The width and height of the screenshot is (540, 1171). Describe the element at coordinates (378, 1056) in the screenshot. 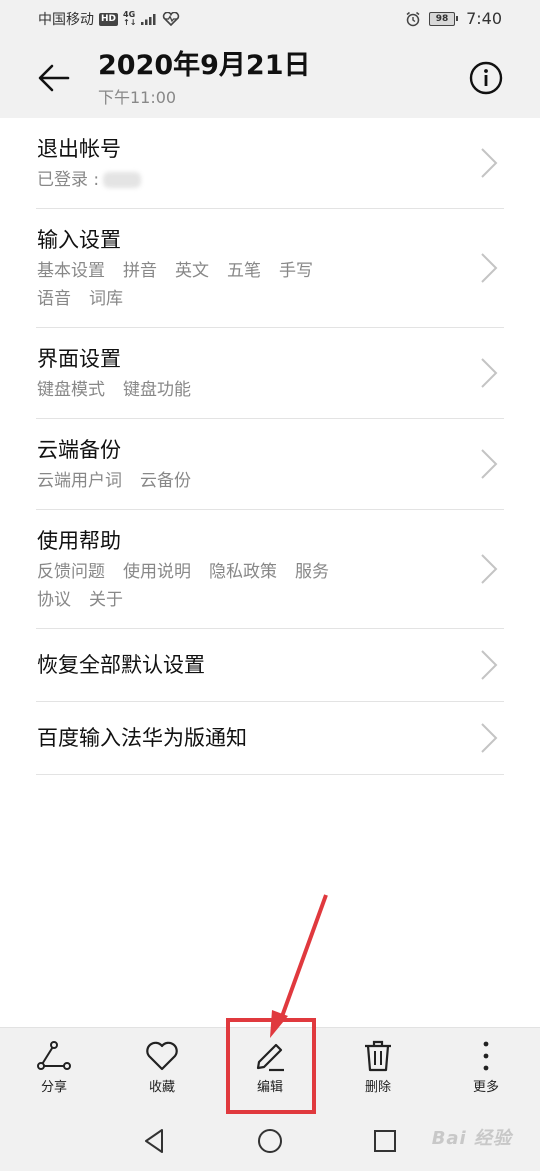

I see `trash-icon` at that location.